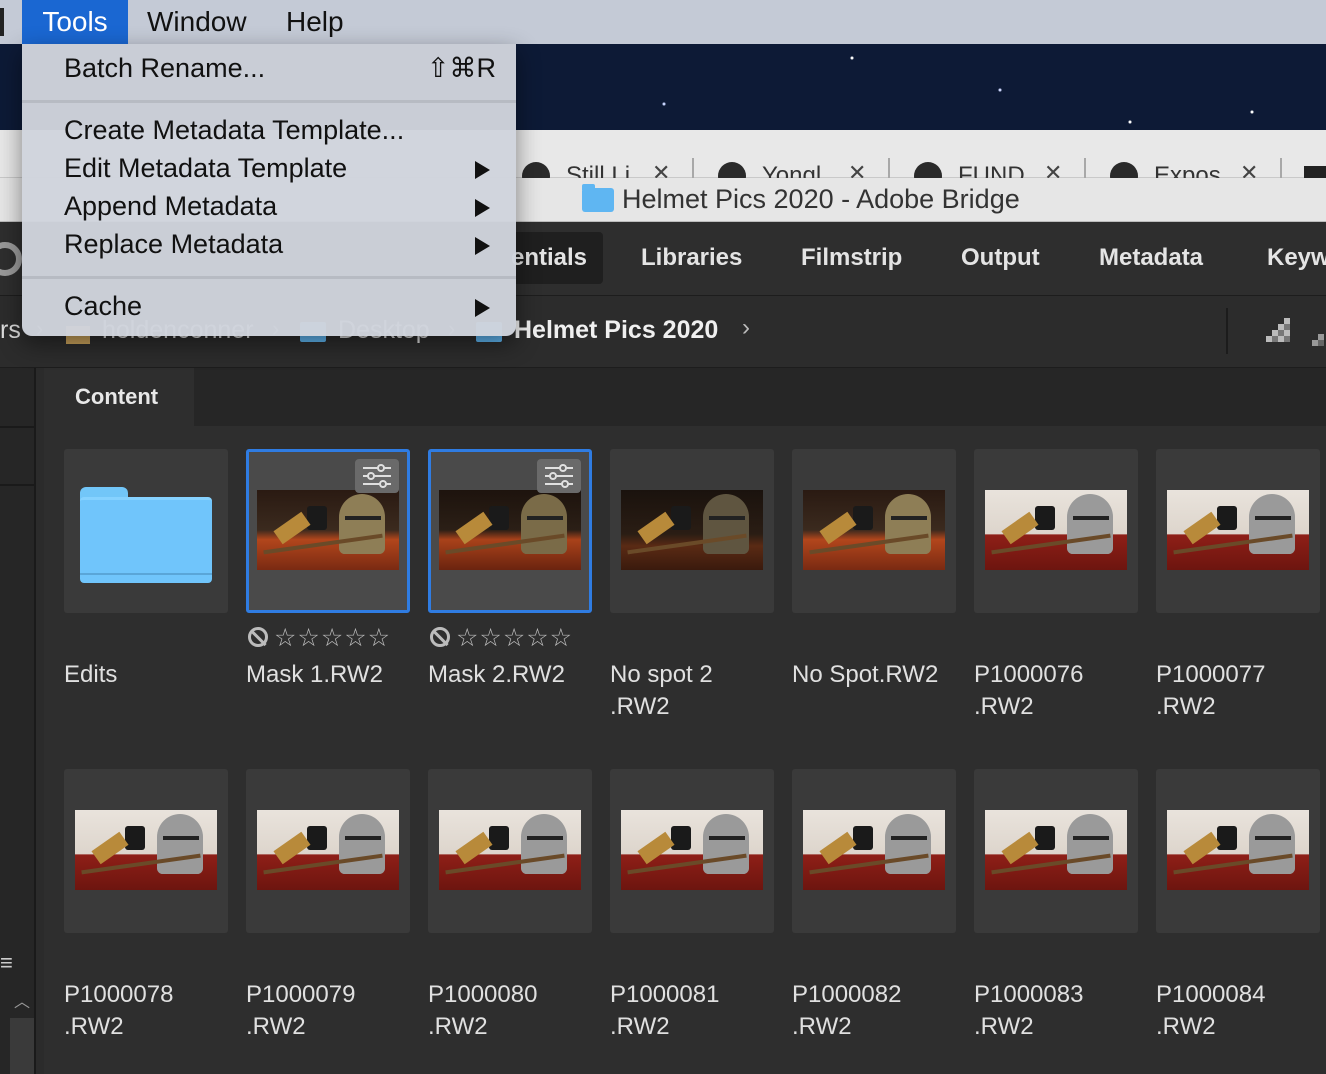 This screenshot has width=1326, height=1074. Describe the element at coordinates (197, 22) in the screenshot. I see `menu-window: Window` at that location.